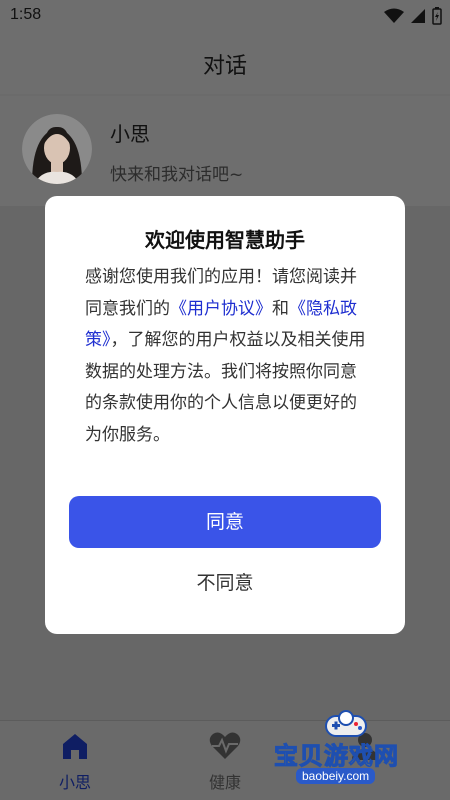  I want to click on watermark-text: 宝贝游戏网, so click(336, 756).